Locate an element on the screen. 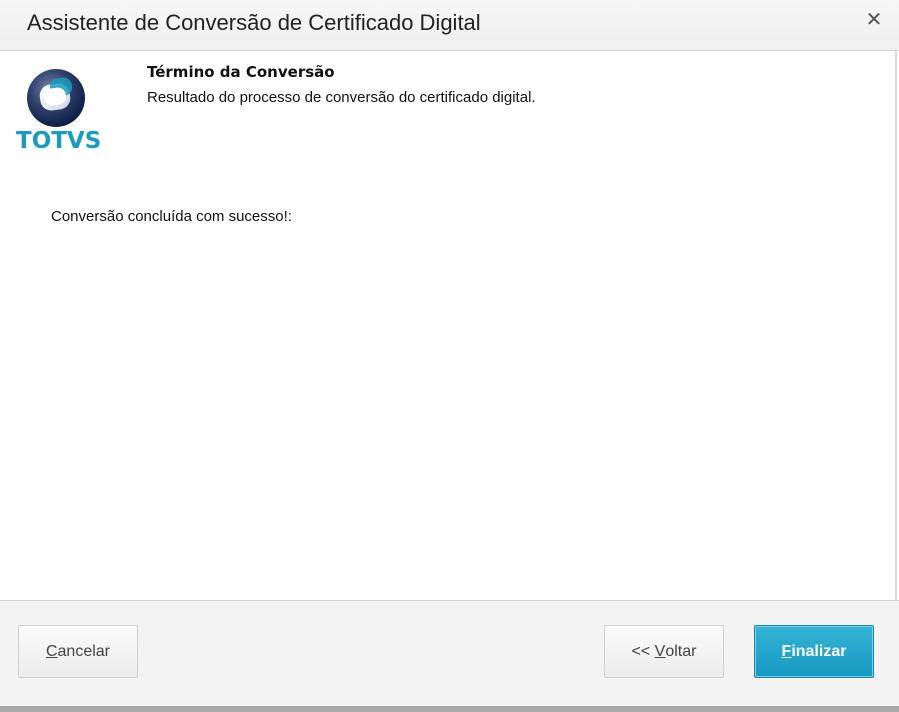 The width and height of the screenshot is (899, 712). logo-text: TOTVS is located at coordinates (59, 141).